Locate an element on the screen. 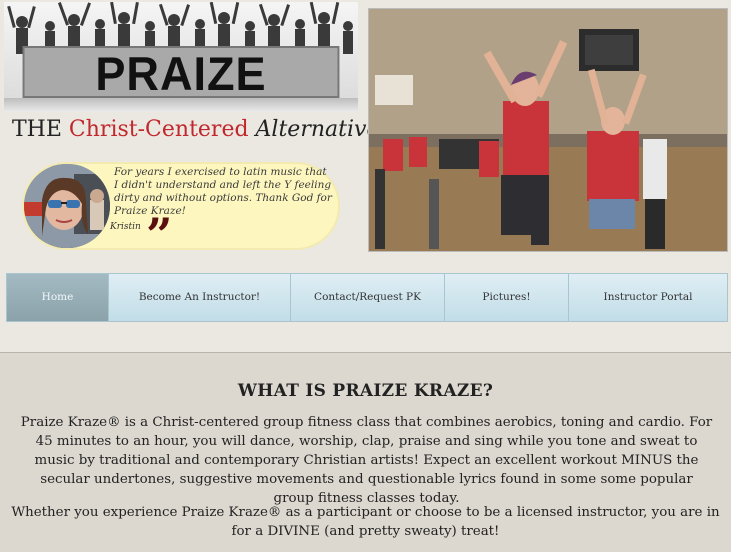  testimonial-photo is located at coordinates (67, 206).